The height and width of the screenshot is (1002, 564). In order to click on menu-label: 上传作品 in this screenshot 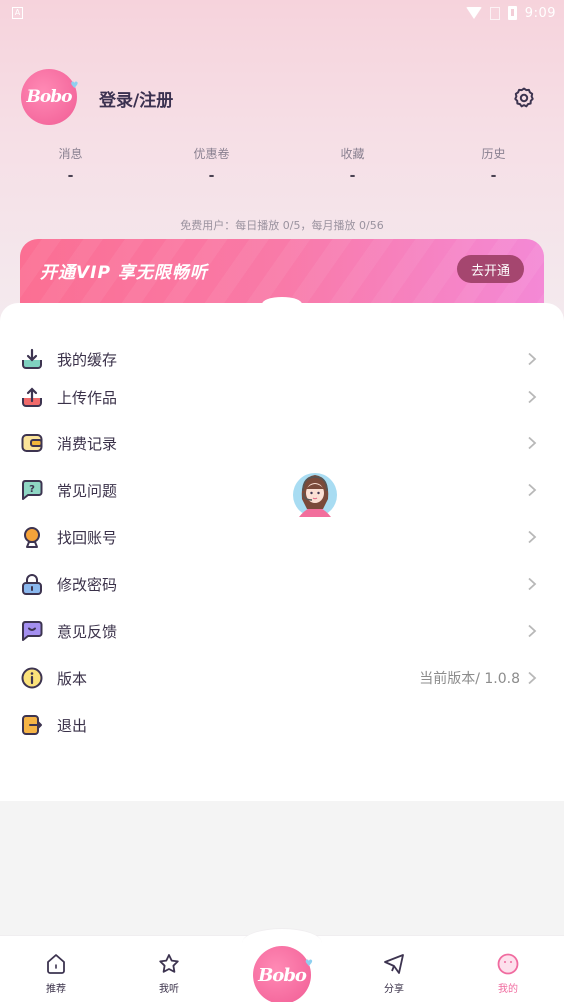, I will do `click(87, 397)`.